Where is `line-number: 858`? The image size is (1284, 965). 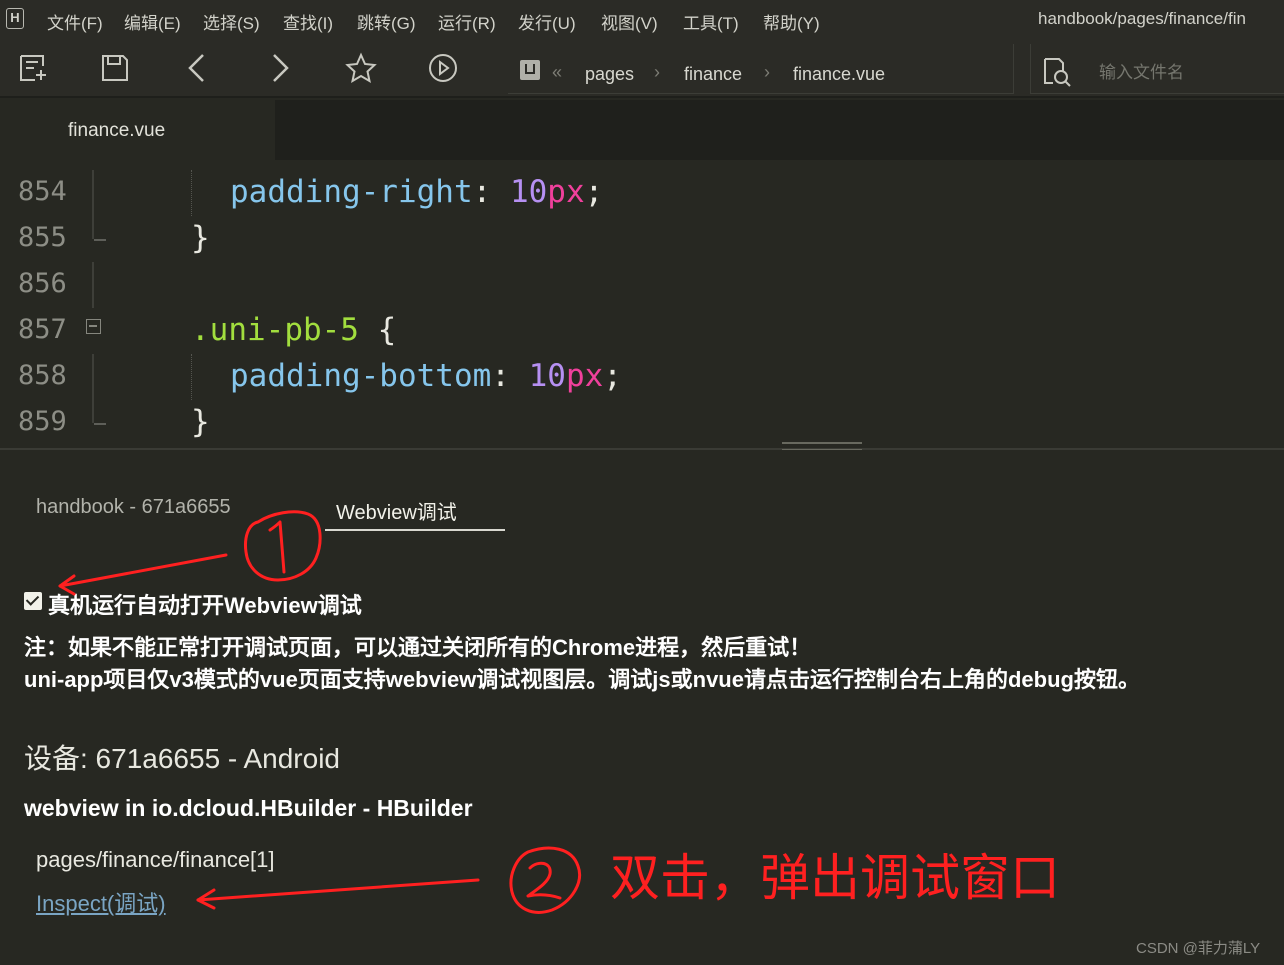 line-number: 858 is located at coordinates (42, 375).